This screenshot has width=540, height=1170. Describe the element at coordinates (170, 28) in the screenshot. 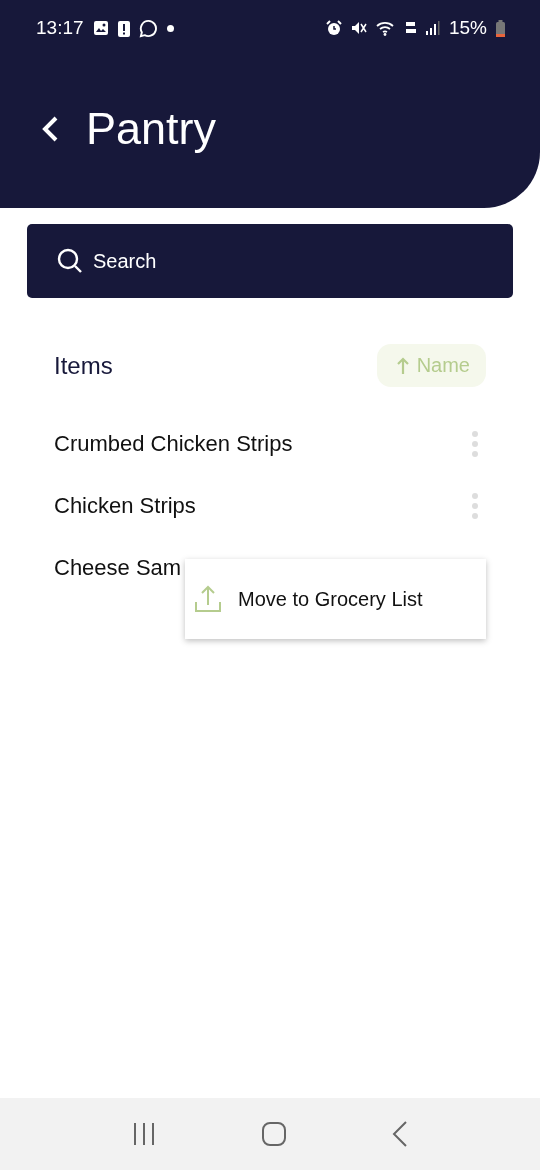

I see `dot-icon` at that location.